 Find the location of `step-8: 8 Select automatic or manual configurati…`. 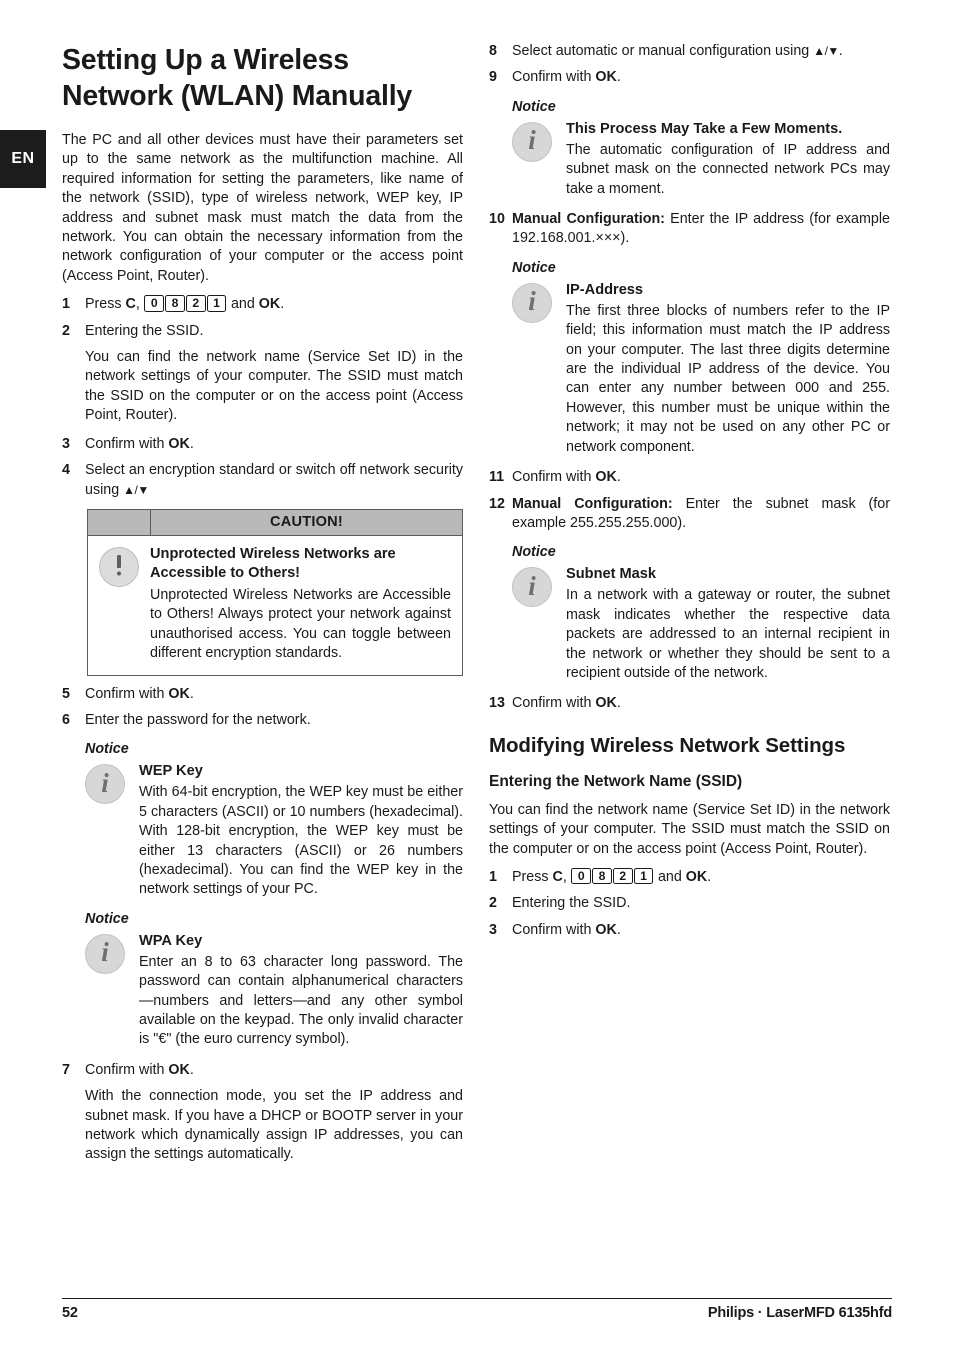

step-8: 8 Select automatic or manual configurati… is located at coordinates (689, 51).